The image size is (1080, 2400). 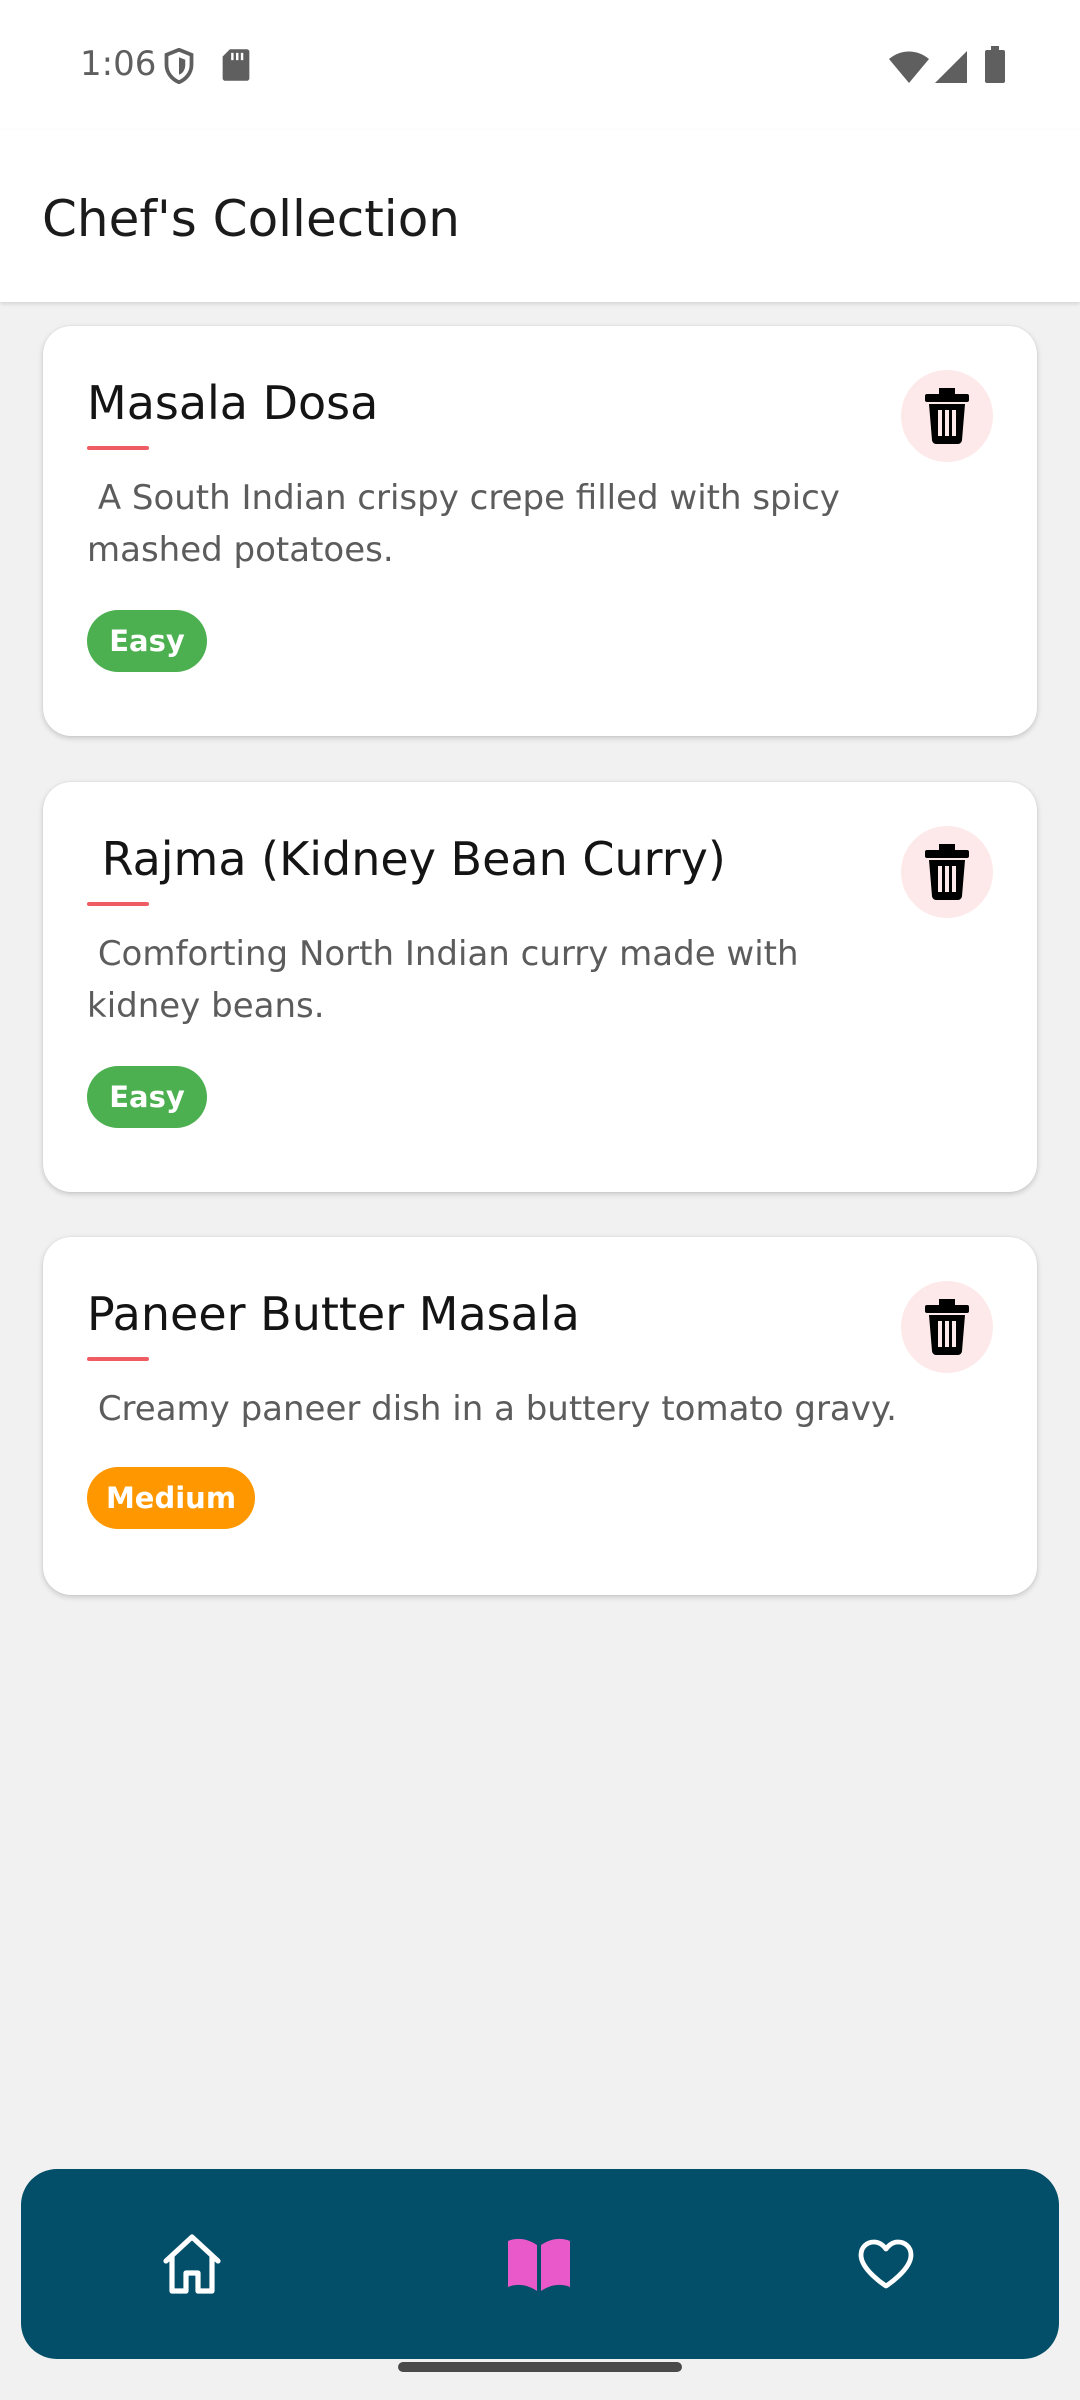 I want to click on home-indicator, so click(x=540, y=2367).